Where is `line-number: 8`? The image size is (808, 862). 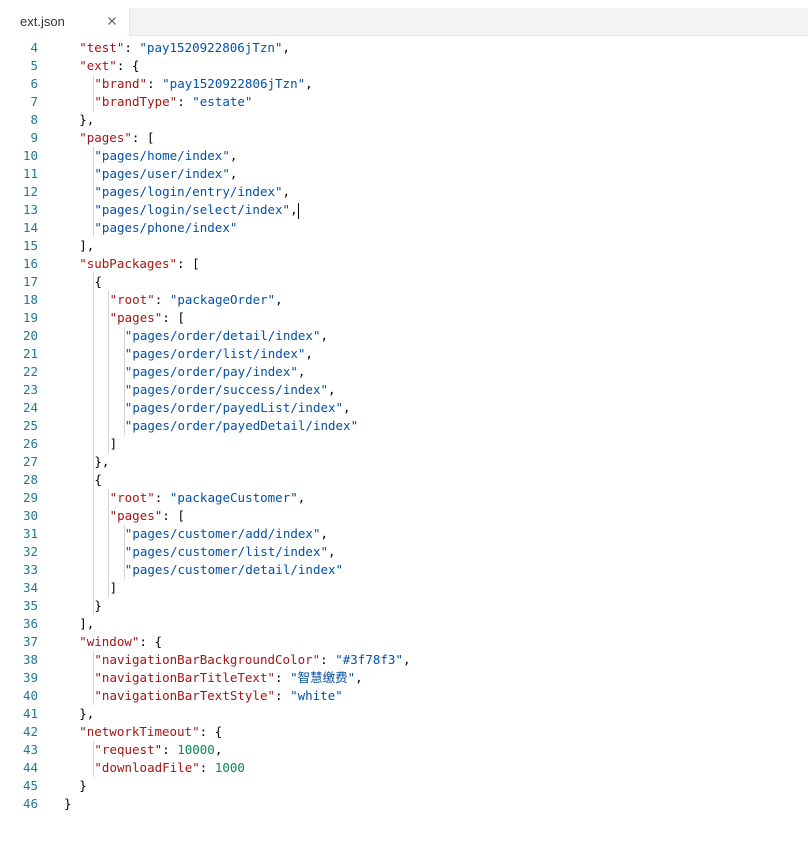 line-number: 8 is located at coordinates (34, 119).